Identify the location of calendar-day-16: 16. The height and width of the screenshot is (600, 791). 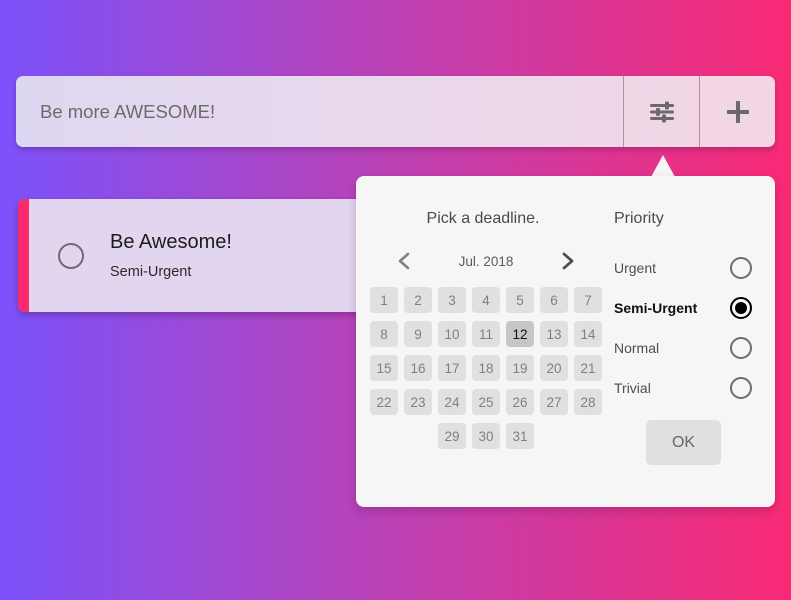
(418, 368).